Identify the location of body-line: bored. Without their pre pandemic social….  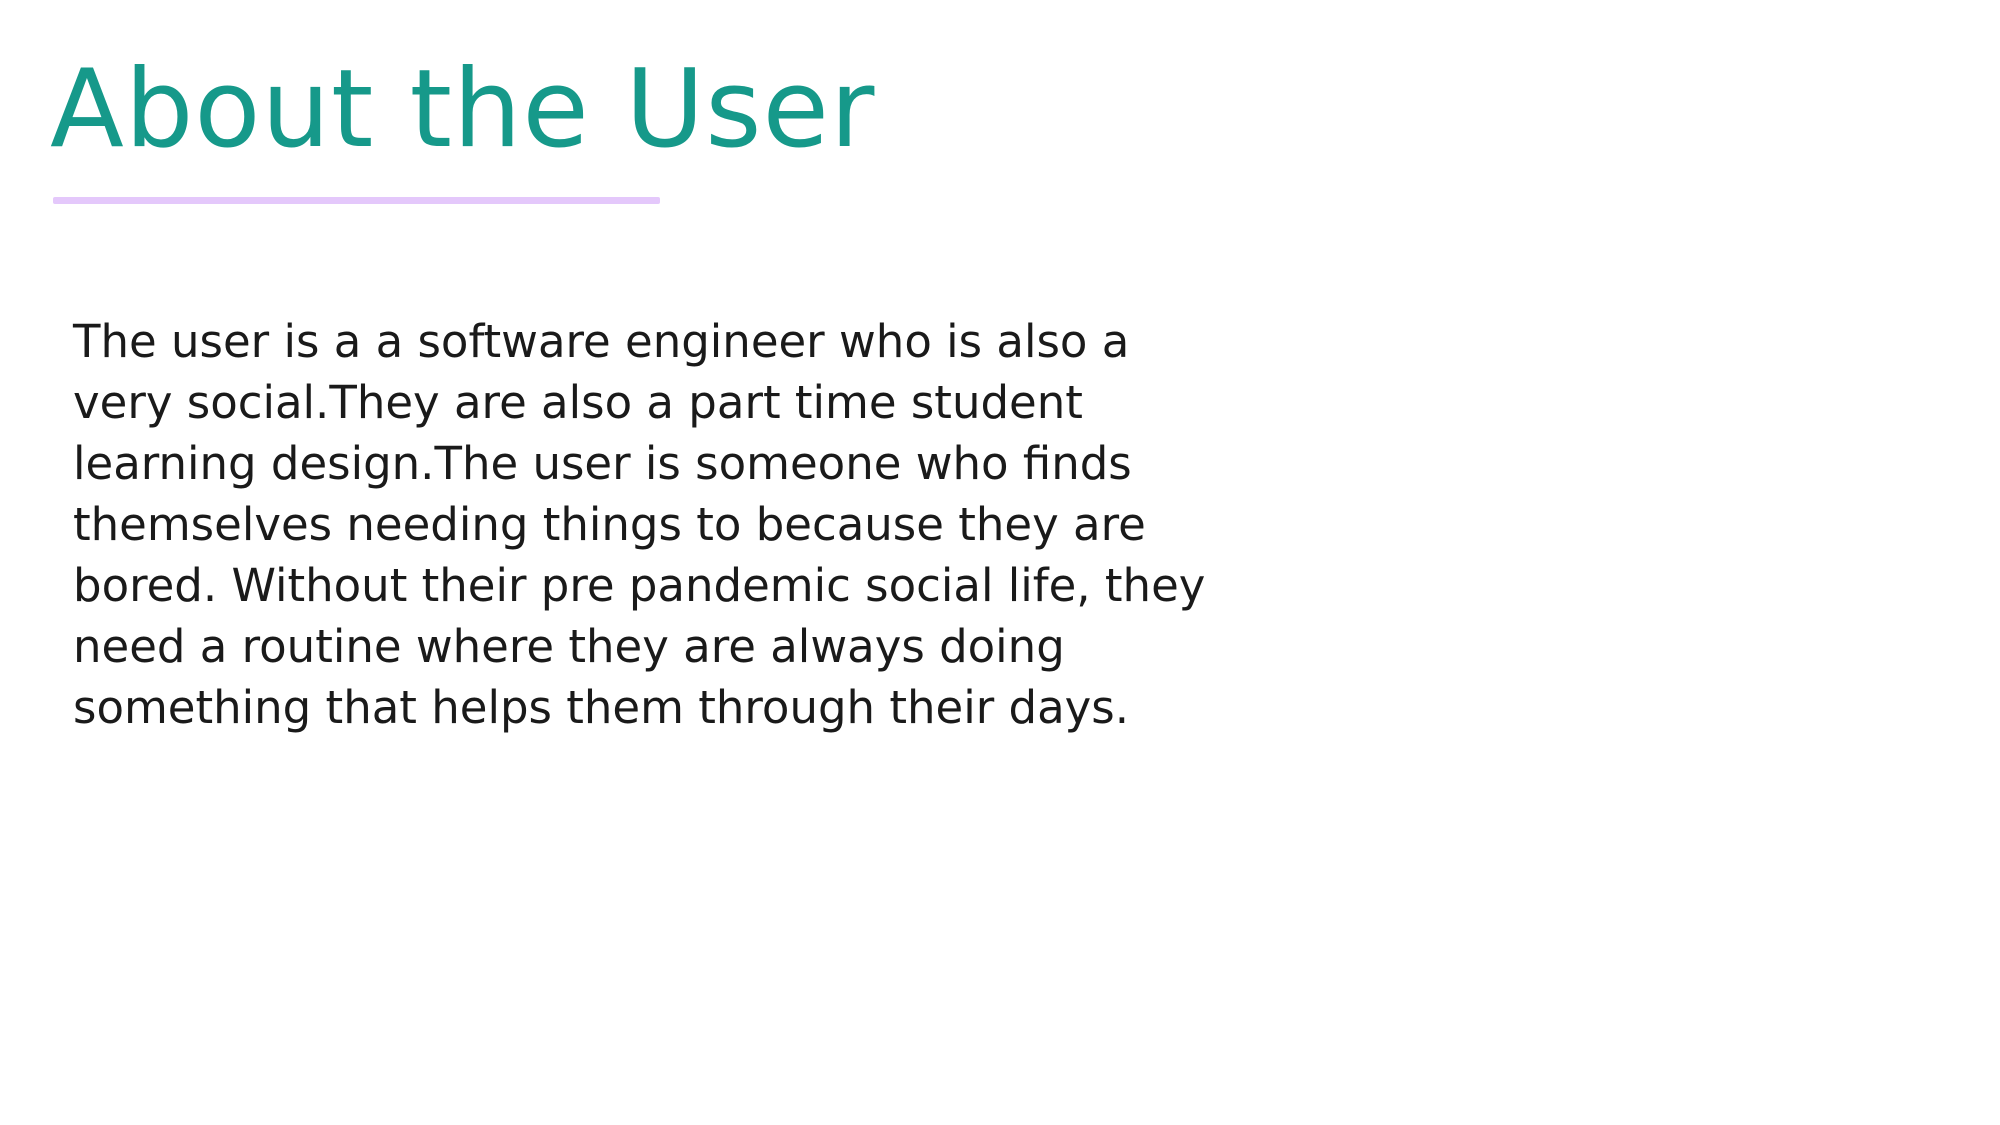
(639, 585).